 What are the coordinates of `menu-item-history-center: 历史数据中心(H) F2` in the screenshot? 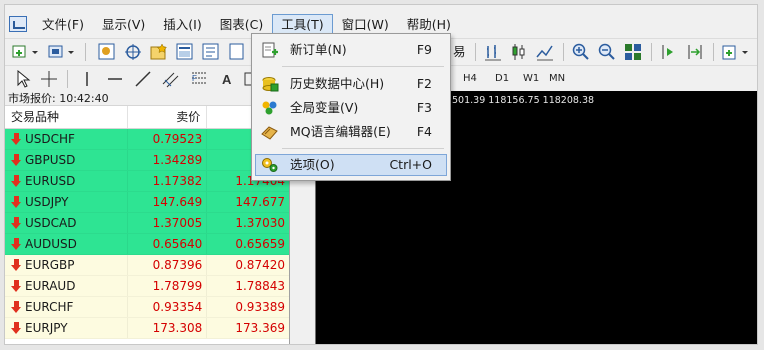 It's located at (351, 84).